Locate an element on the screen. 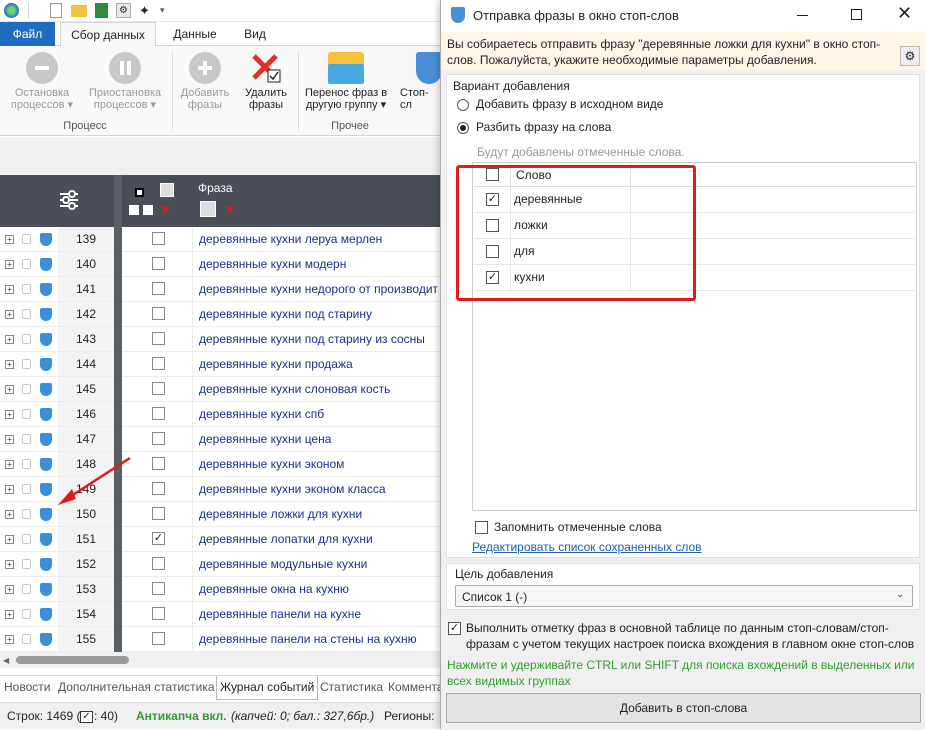 This screenshot has width=925, height=730. table-row: +146 деревянные кухни спб is located at coordinates (220, 414).